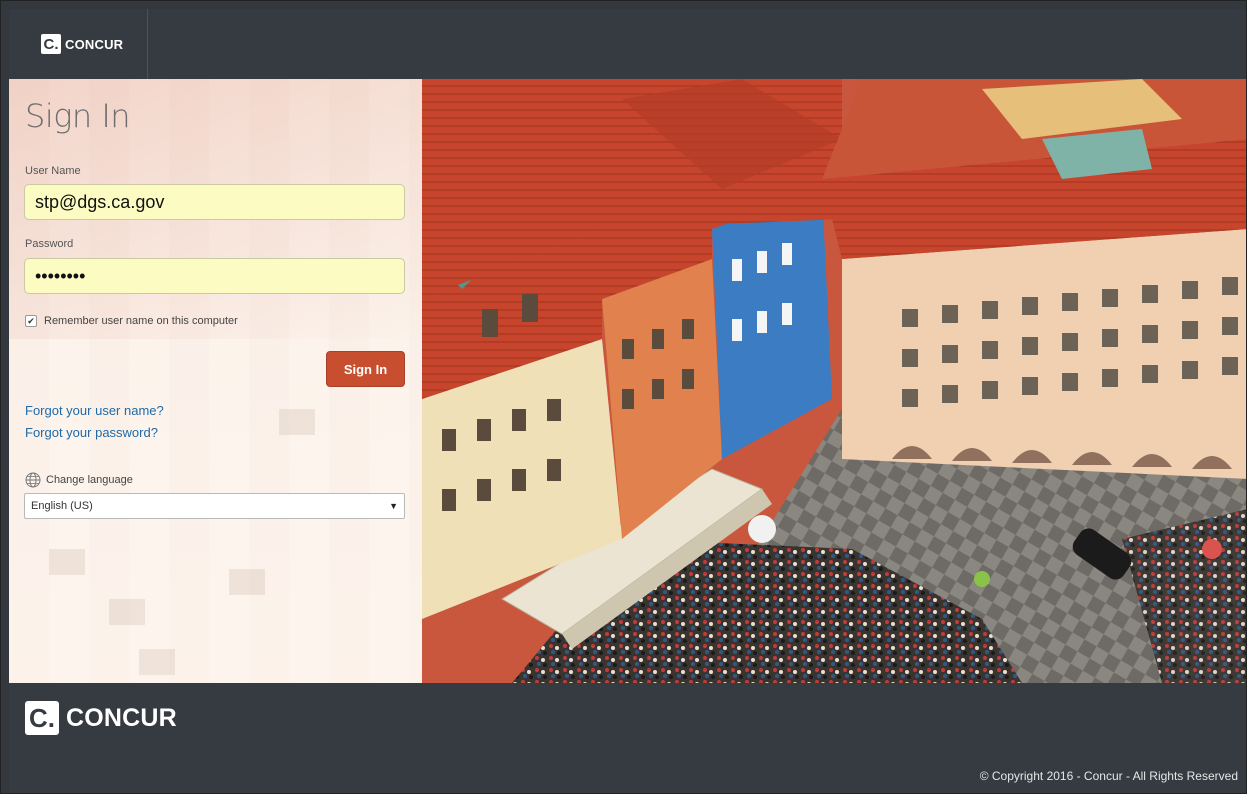  I want to click on remember-checkbox: ✔, so click(31, 321).